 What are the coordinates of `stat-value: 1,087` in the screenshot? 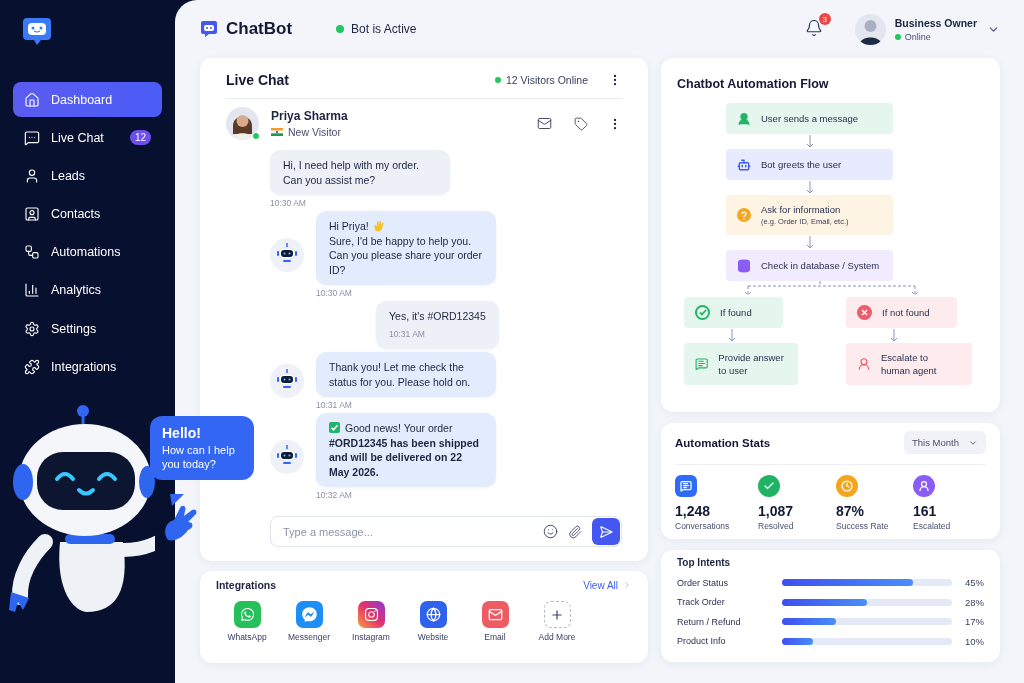 It's located at (776, 511).